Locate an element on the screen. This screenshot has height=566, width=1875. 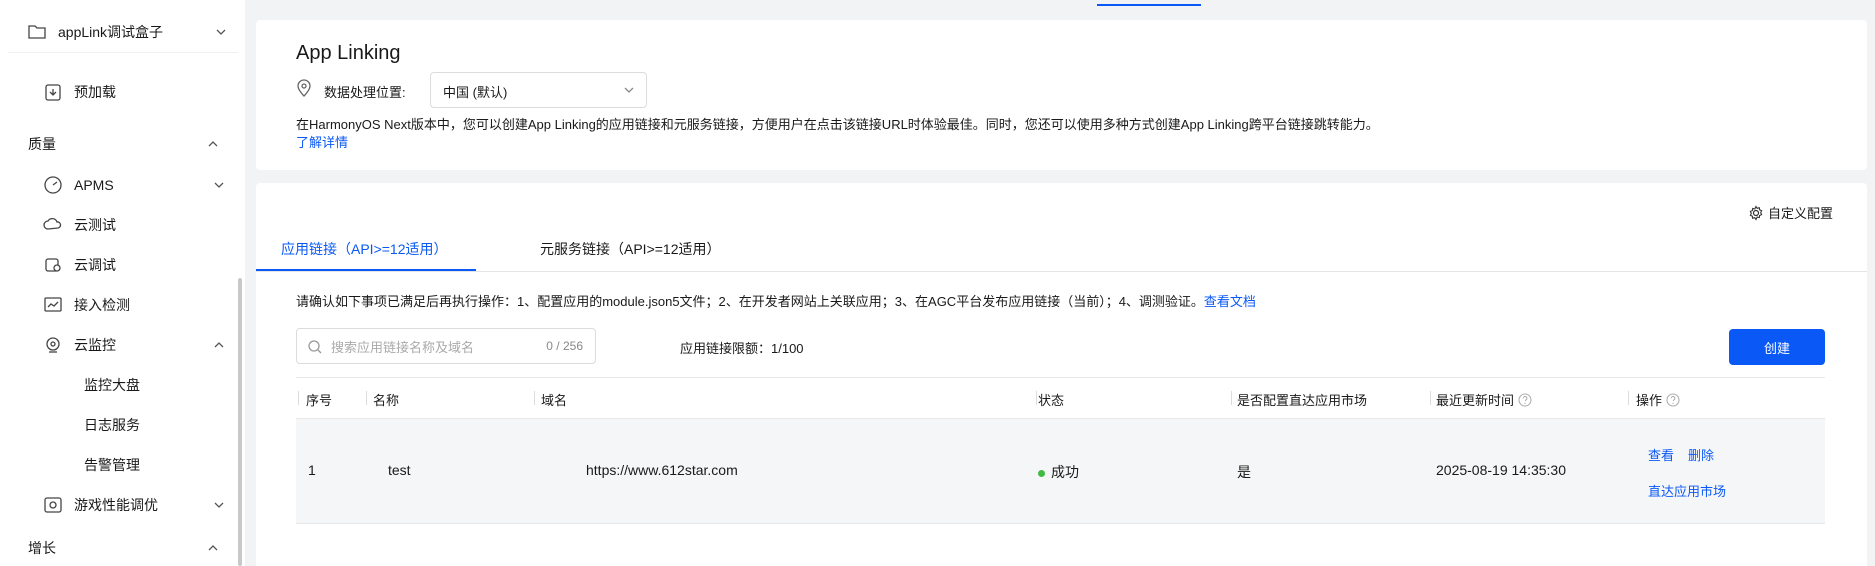
sidebar-group-label: 增长 is located at coordinates (42, 548).